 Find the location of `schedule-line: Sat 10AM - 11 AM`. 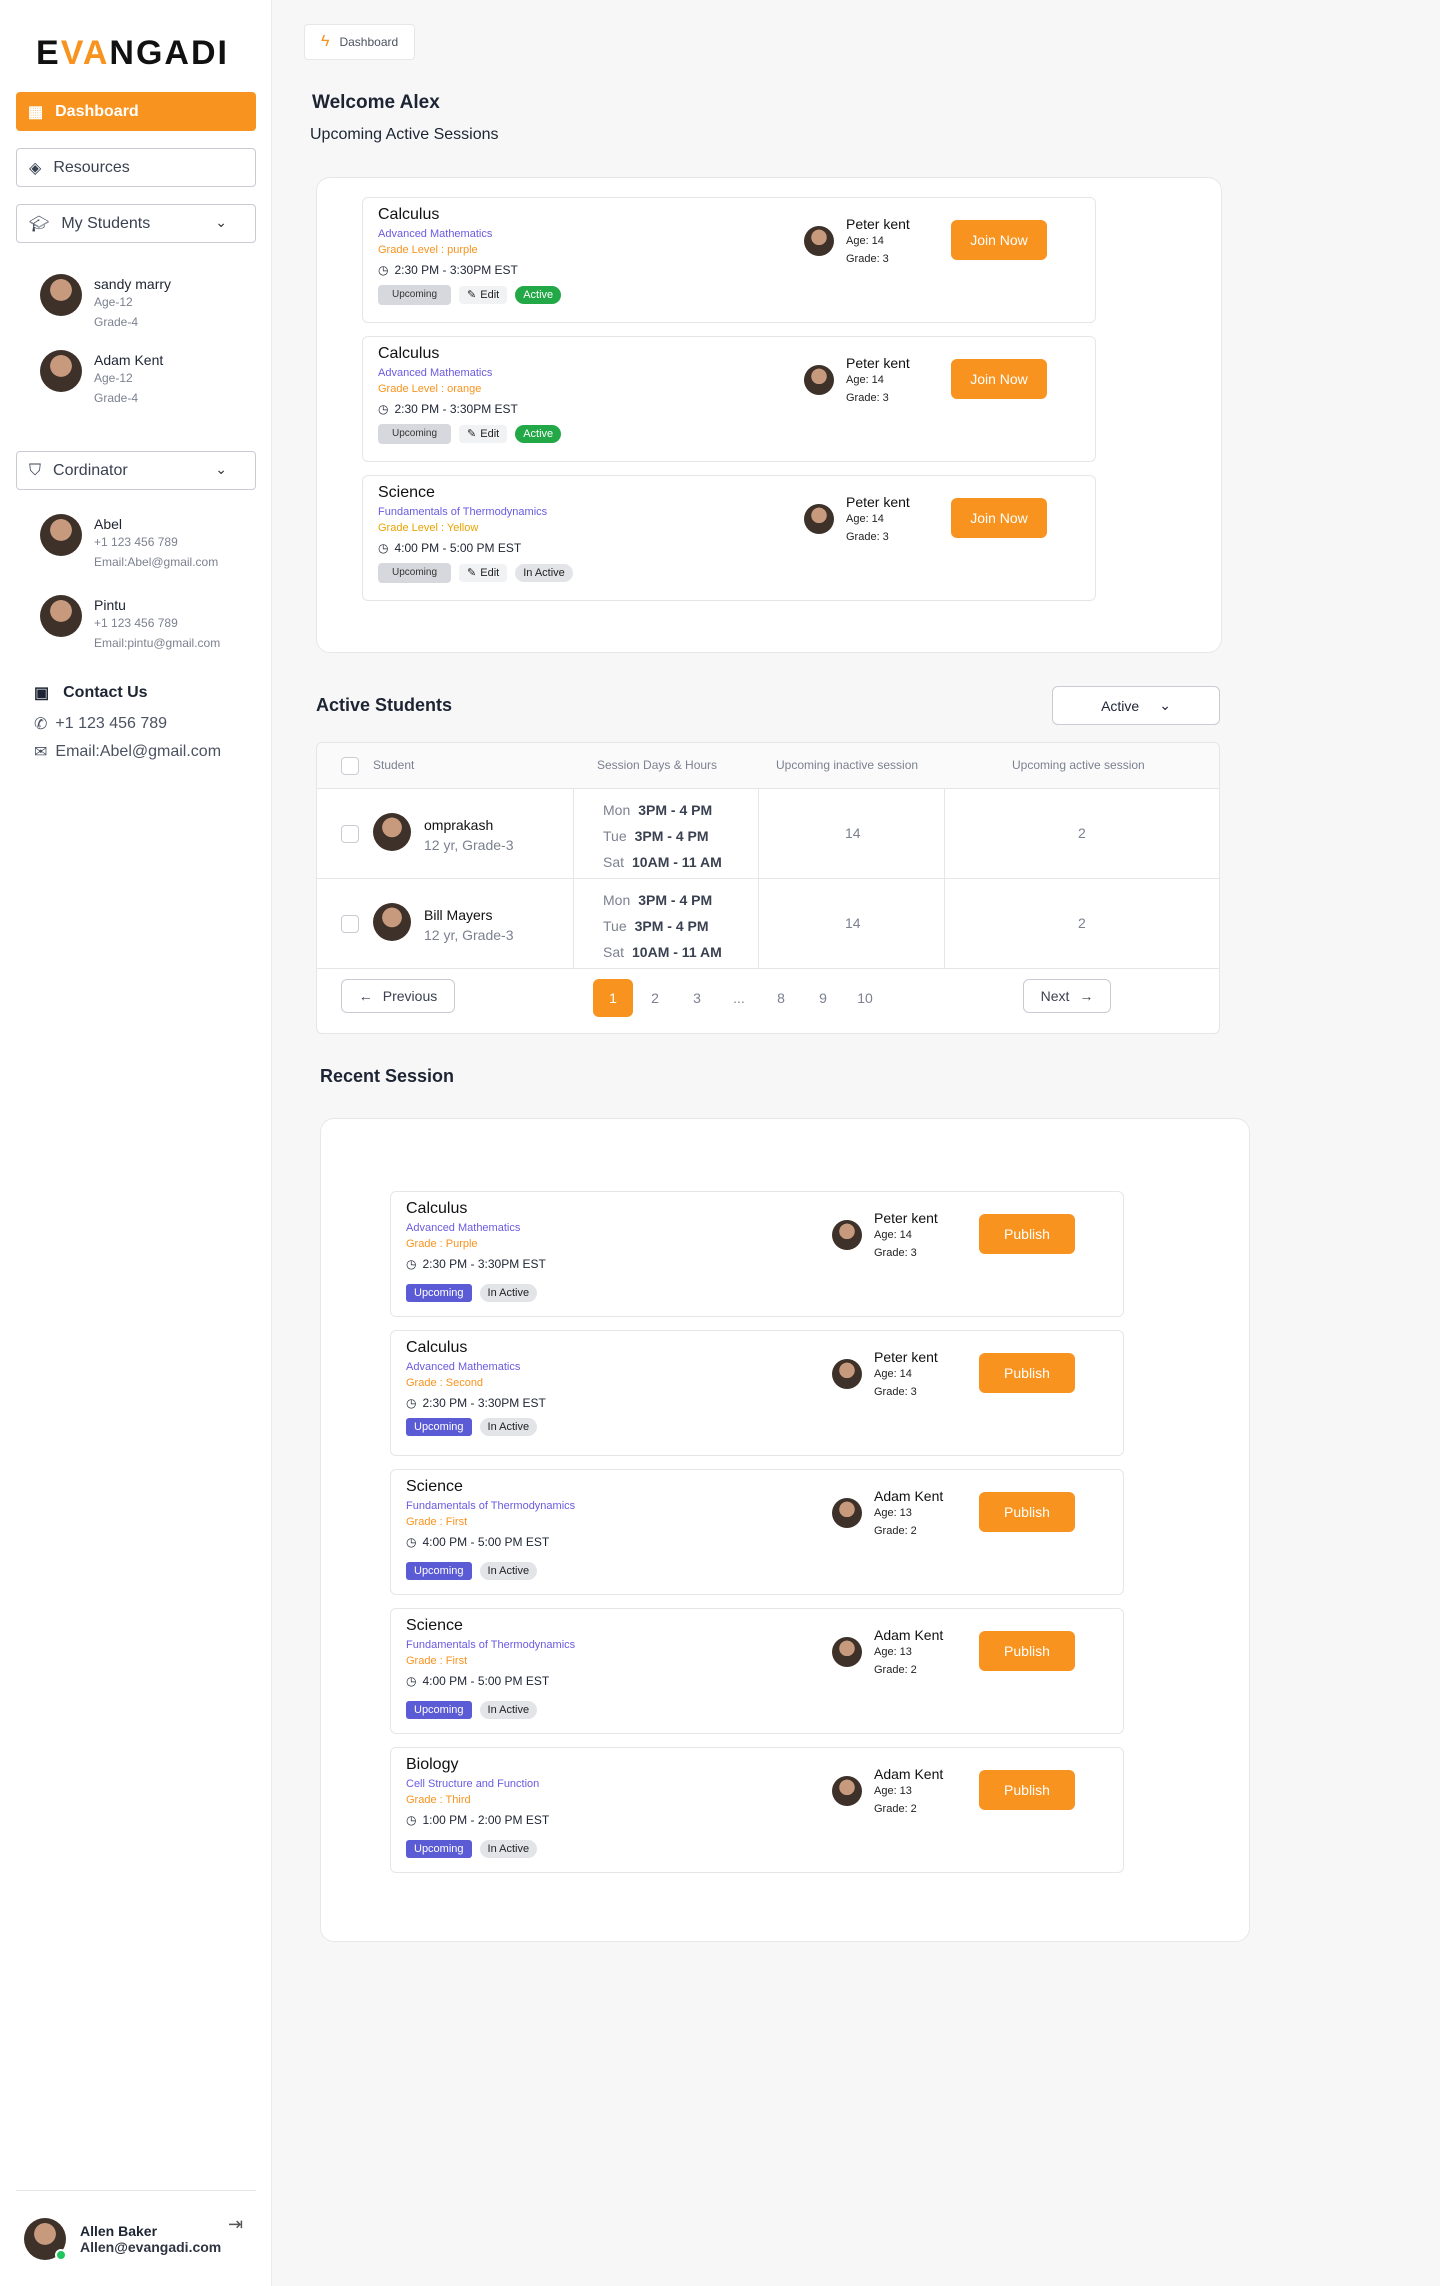

schedule-line: Sat 10AM - 11 AM is located at coordinates (662, 952).